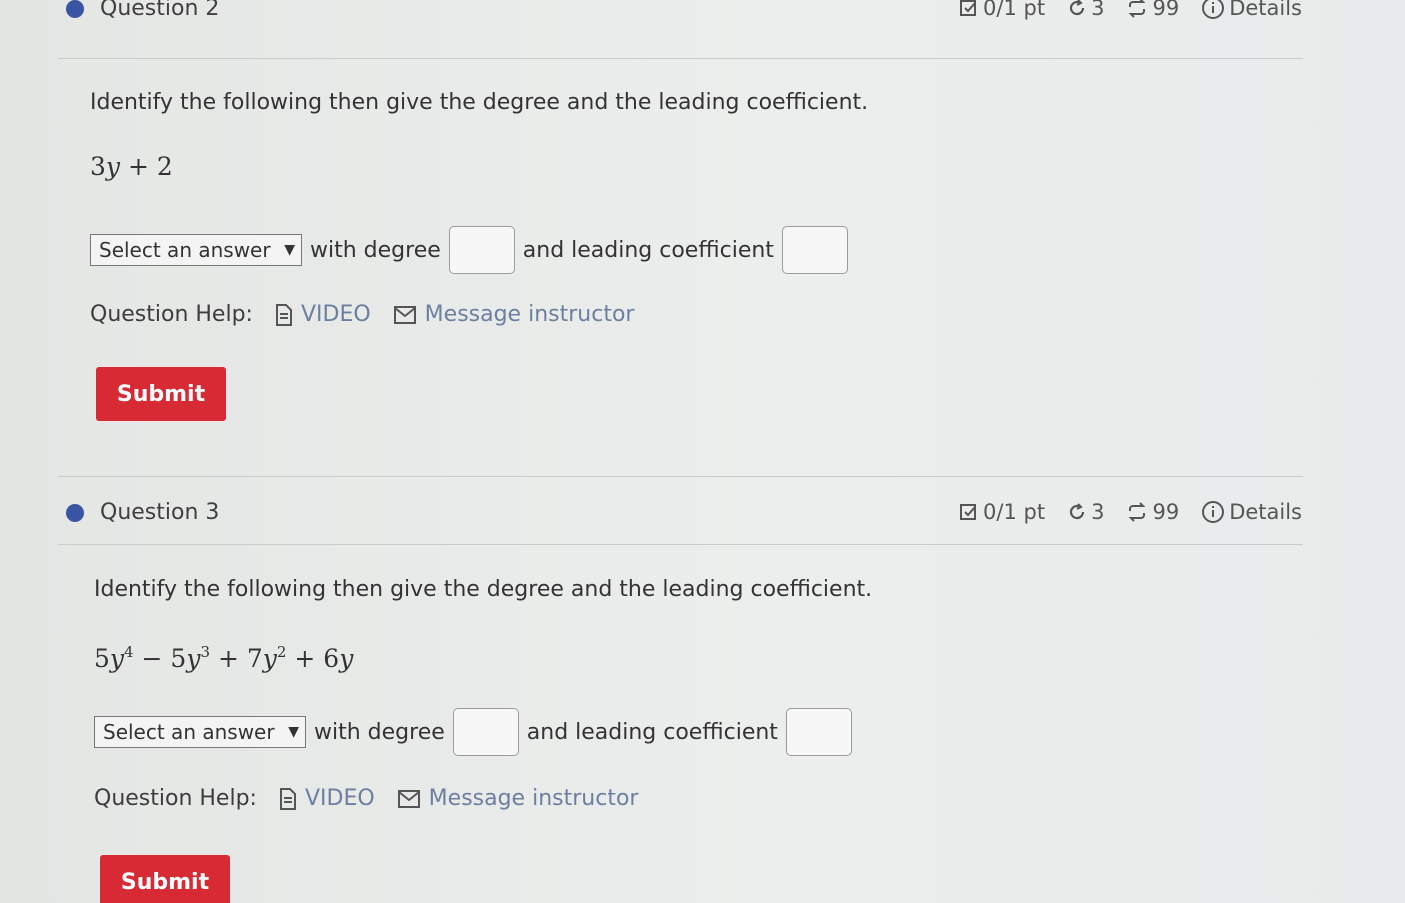  What do you see at coordinates (652, 732) in the screenshot?
I see `question3-coefficient-label: and leading coefficient` at bounding box center [652, 732].